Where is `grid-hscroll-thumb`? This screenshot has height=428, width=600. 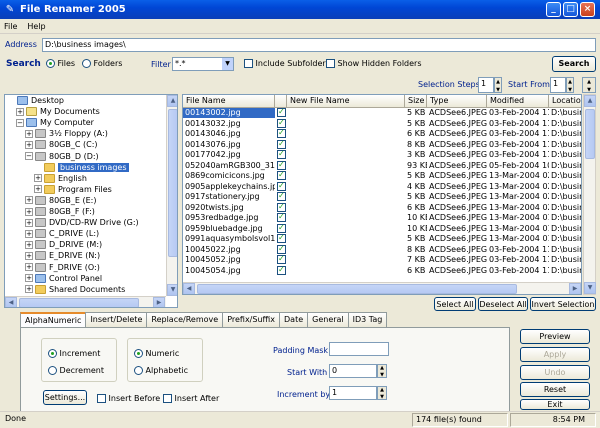
grid-hscroll-thumb is located at coordinates (357, 289).